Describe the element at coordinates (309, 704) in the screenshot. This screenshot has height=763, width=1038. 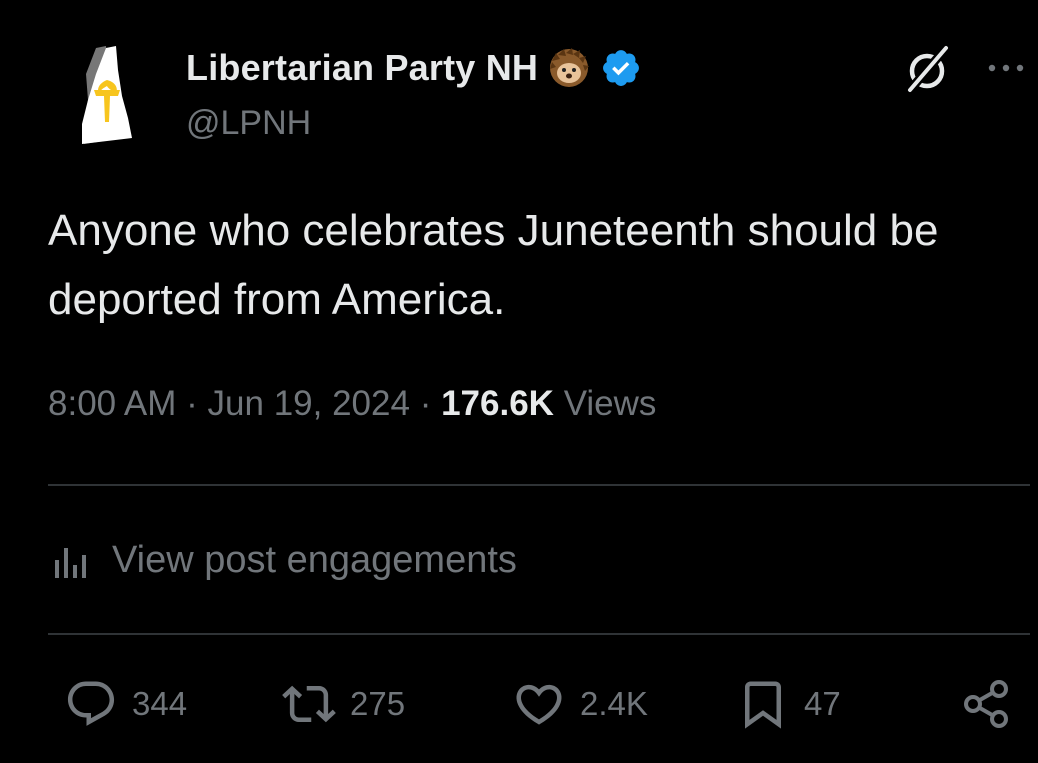
I see `repost-icon` at that location.